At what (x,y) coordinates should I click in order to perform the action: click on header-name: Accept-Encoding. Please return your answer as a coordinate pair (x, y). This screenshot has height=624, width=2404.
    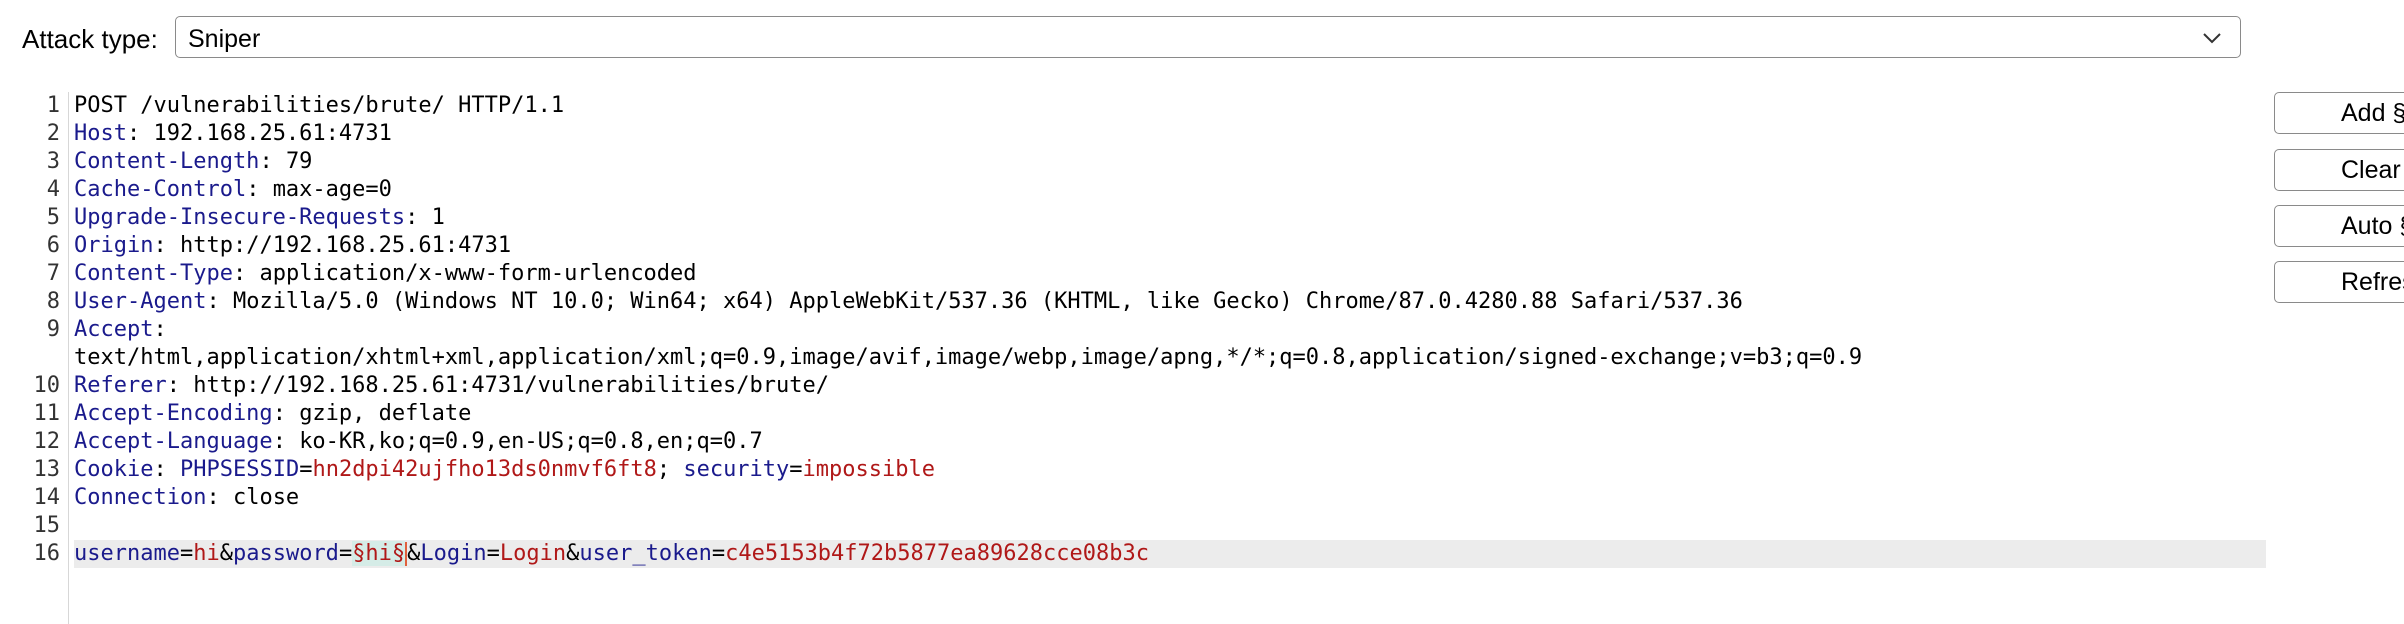
    Looking at the image, I should click on (173, 413).